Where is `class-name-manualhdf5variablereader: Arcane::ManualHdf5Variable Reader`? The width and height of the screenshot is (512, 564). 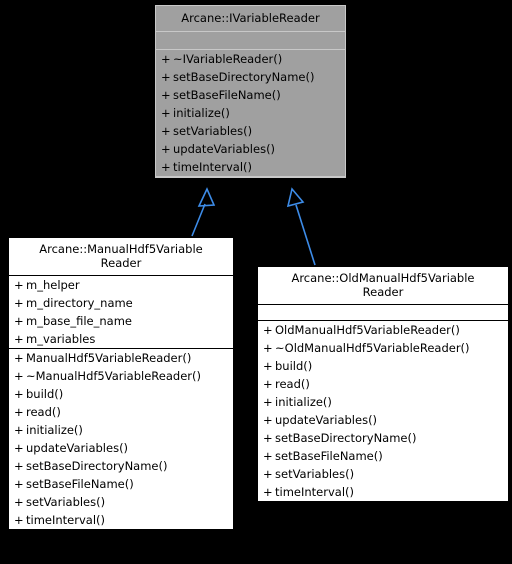
class-name-manualhdf5variablereader: Arcane::ManualHdf5Variable Reader is located at coordinates (121, 257).